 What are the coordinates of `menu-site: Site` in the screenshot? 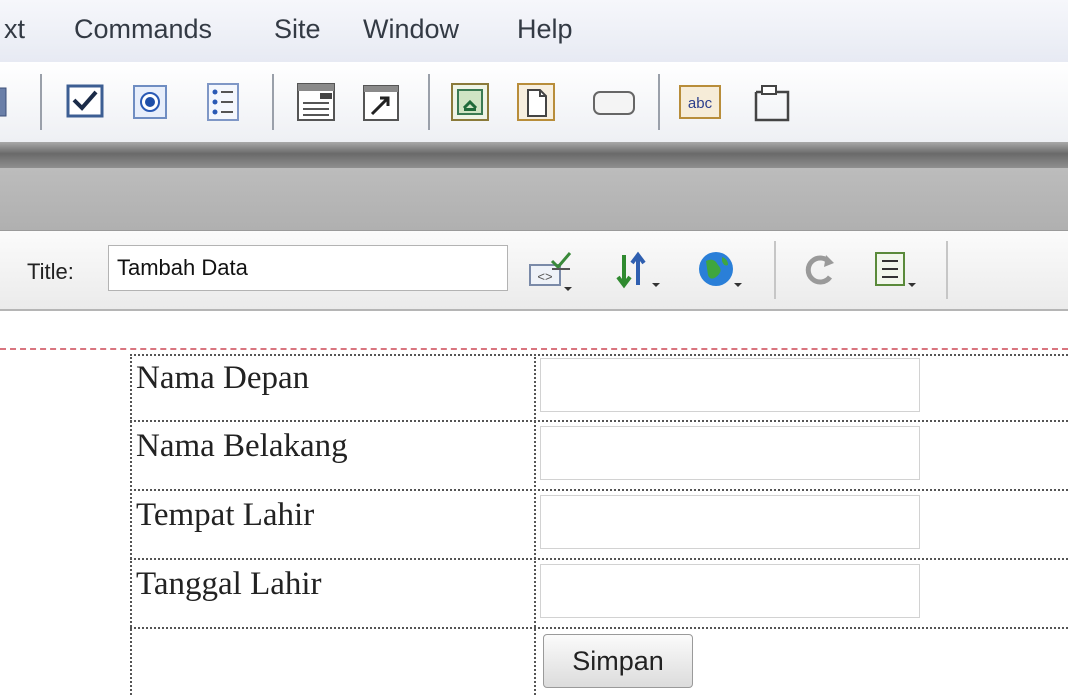 It's located at (297, 29).